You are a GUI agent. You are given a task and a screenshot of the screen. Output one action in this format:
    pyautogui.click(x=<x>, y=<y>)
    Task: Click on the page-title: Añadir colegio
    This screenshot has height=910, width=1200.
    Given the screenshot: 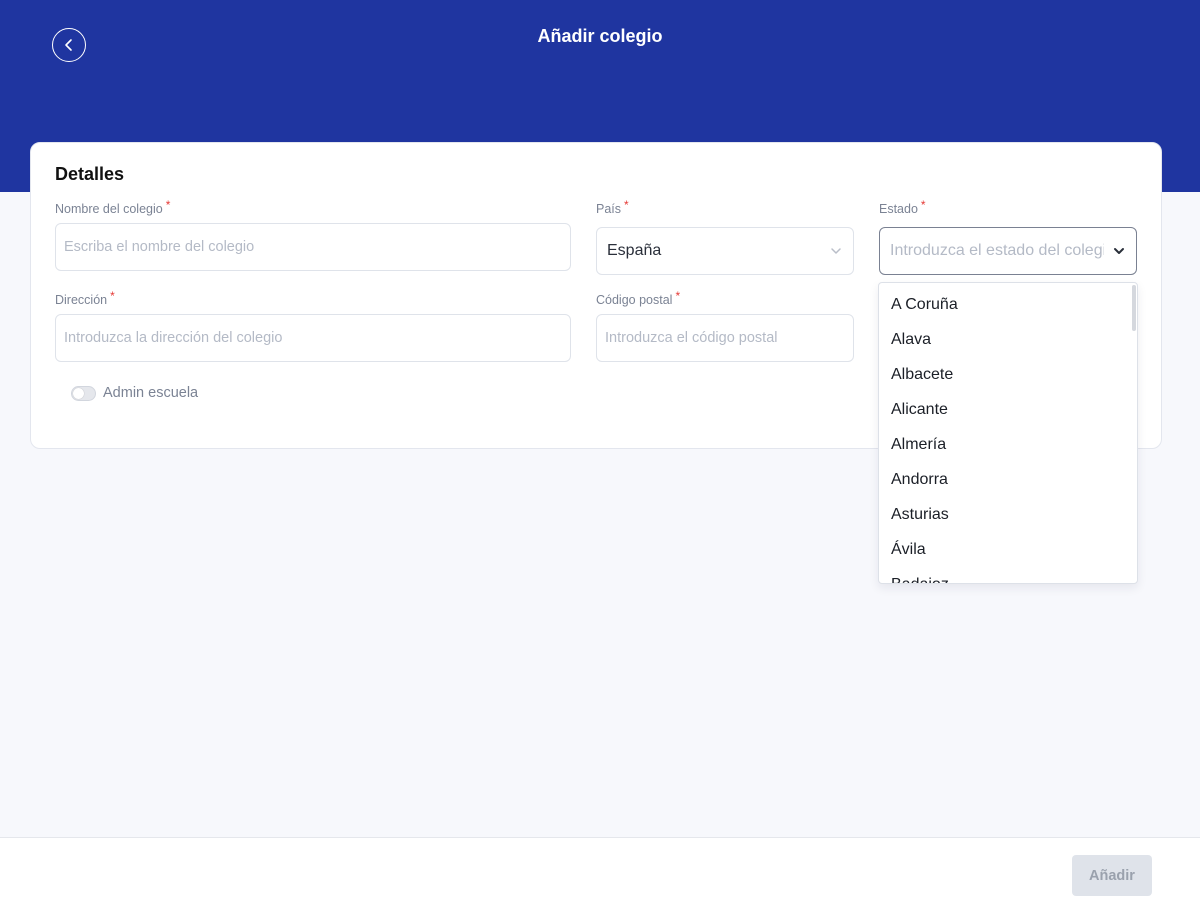 What is the action you would take?
    pyautogui.click(x=600, y=36)
    